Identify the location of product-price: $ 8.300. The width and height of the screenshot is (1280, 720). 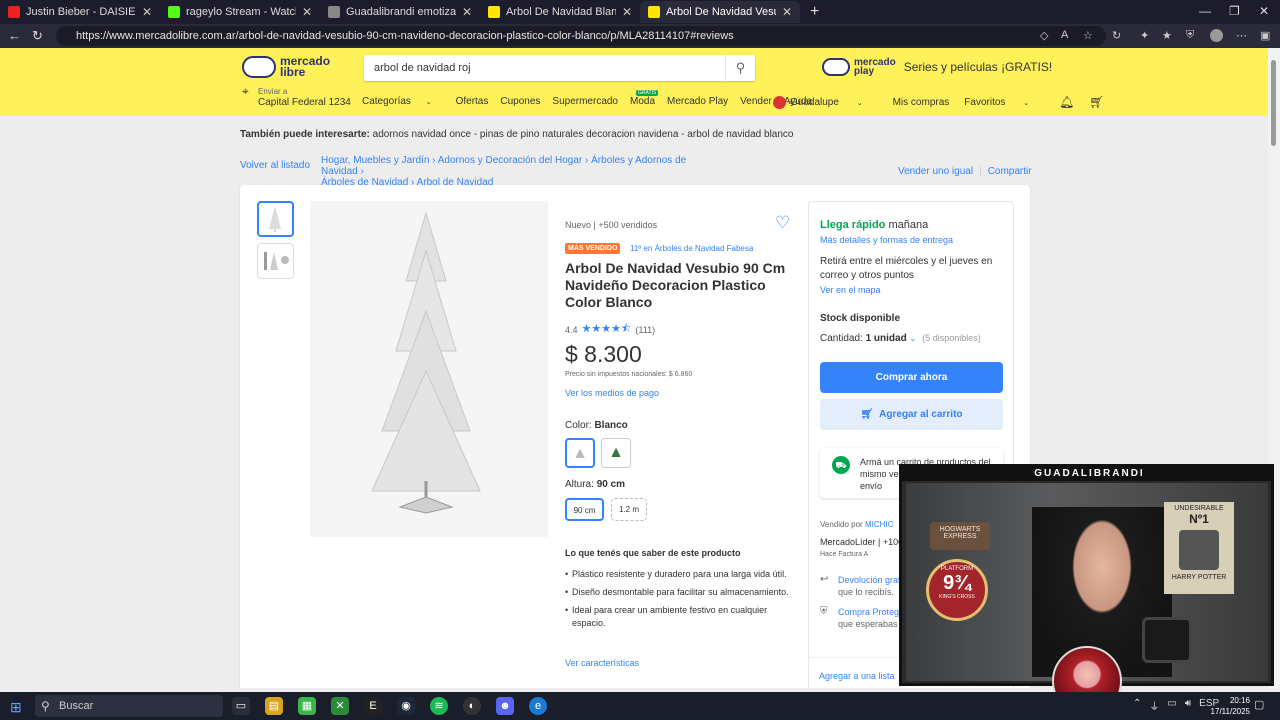
(603, 354).